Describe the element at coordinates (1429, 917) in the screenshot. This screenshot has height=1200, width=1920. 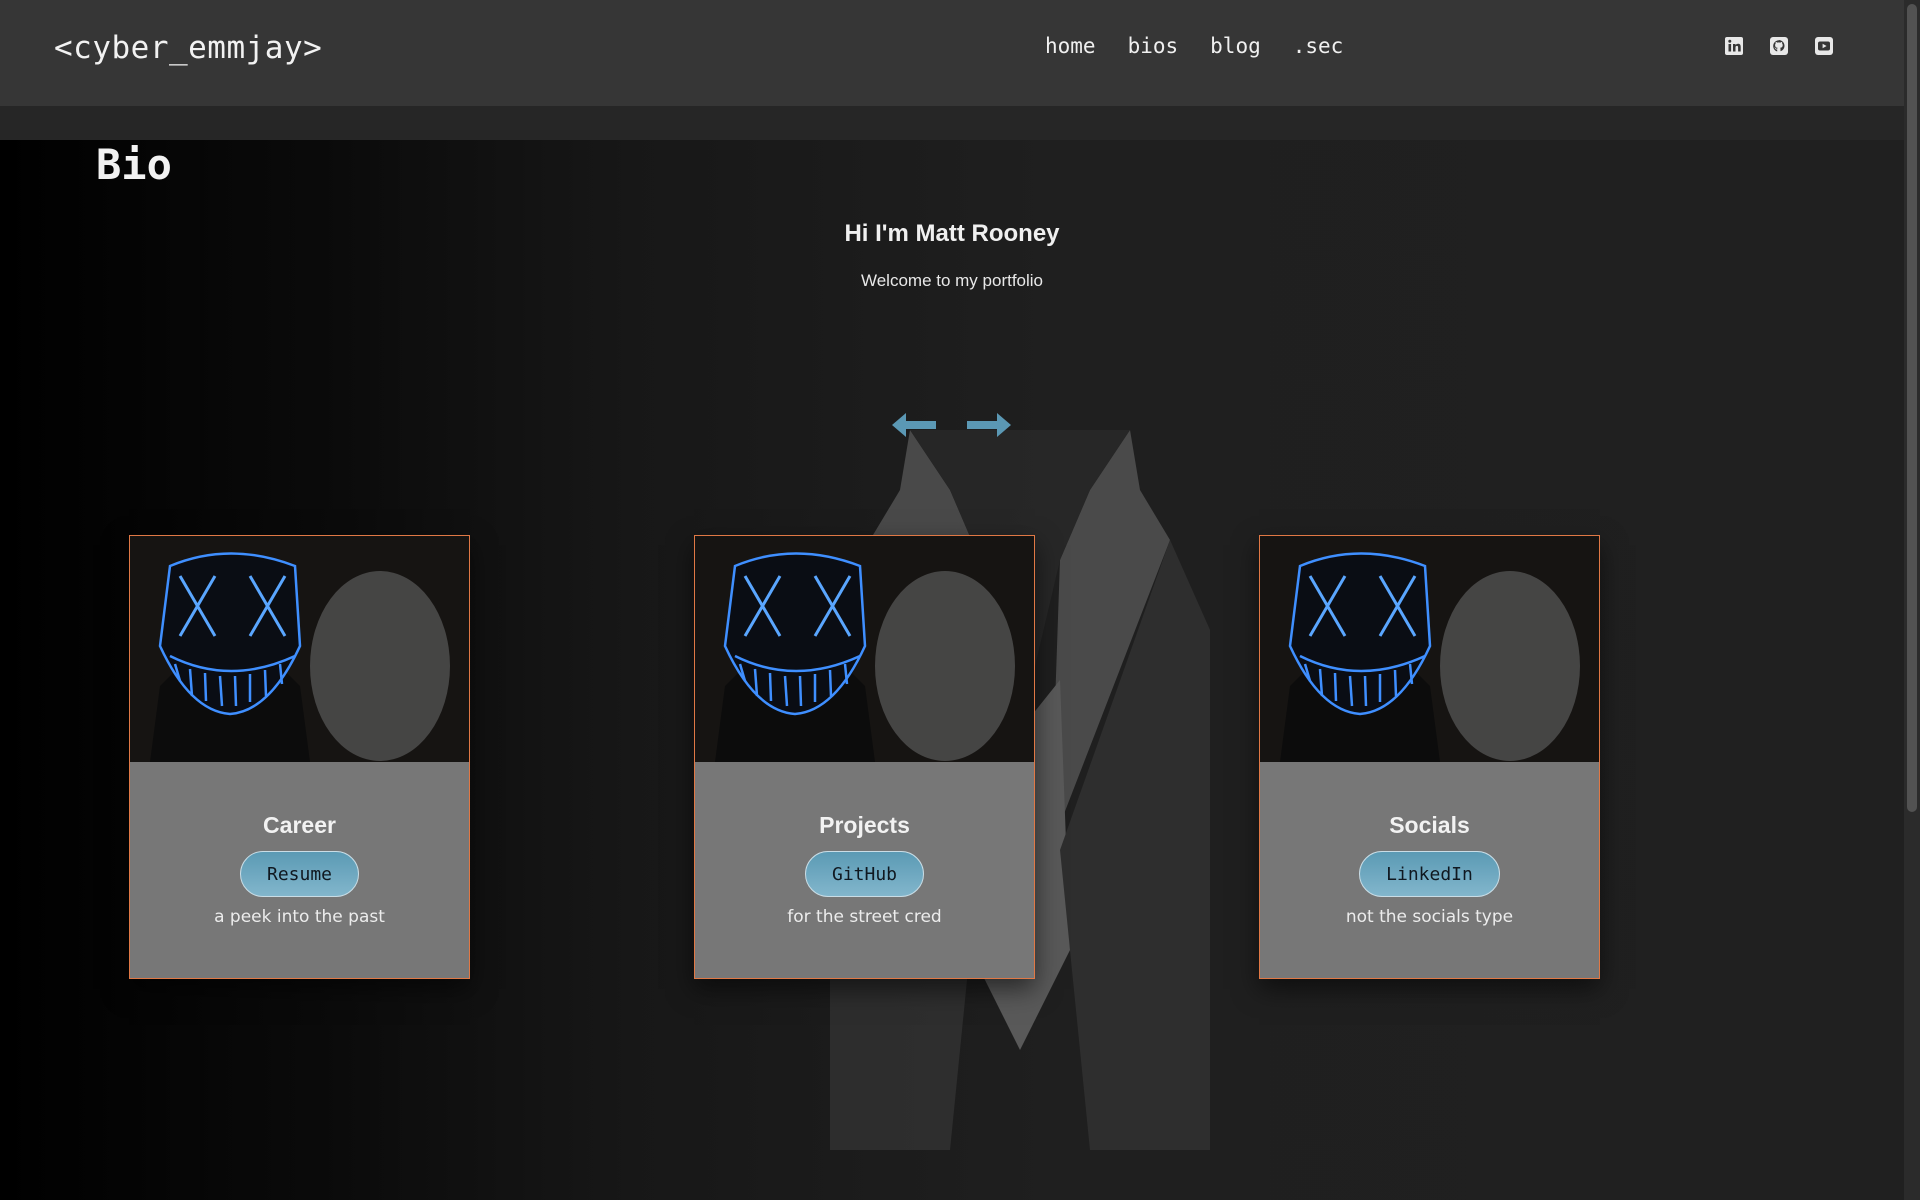
I see `card-caption: not the socials type` at that location.